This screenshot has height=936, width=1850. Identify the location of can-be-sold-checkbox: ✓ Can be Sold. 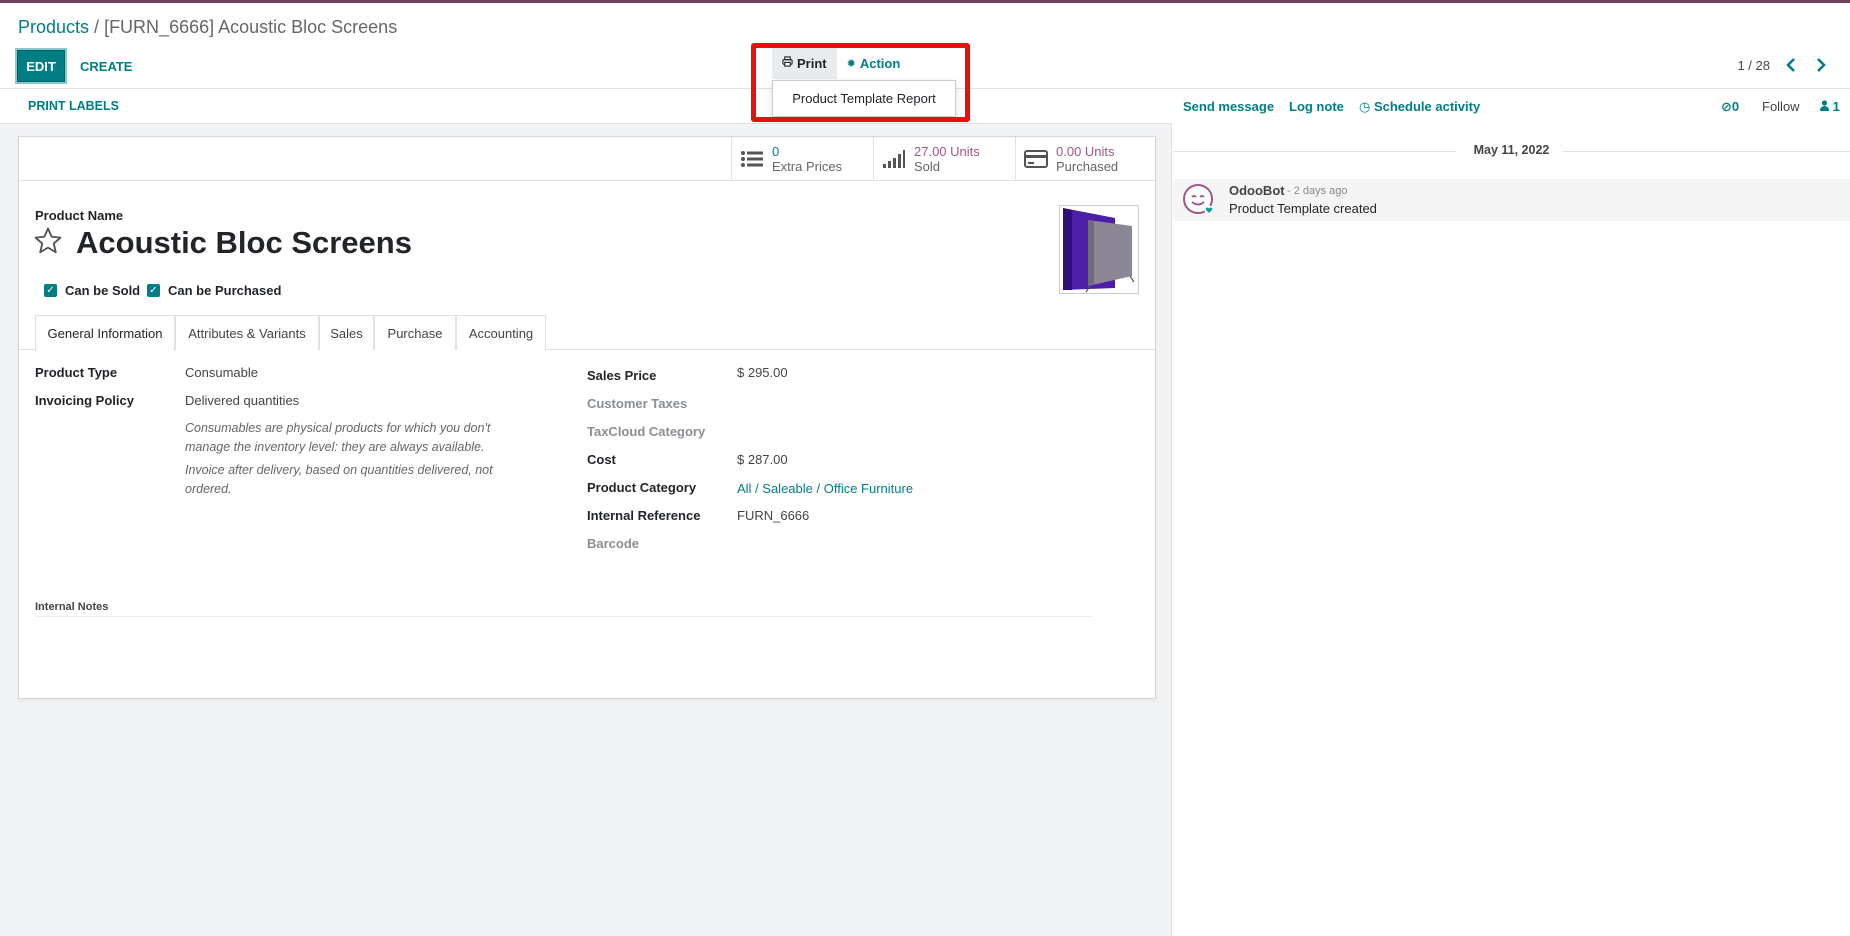
(92, 290).